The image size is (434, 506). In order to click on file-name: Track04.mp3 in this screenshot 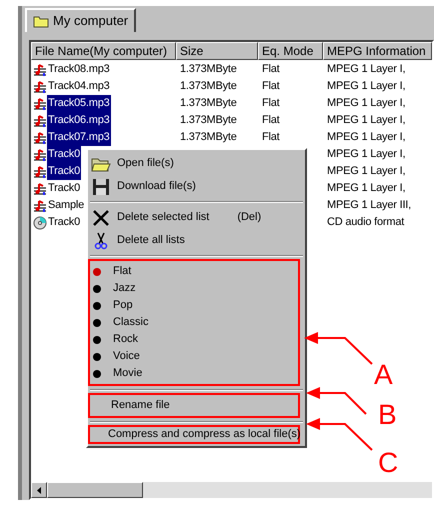, I will do `click(79, 86)`.